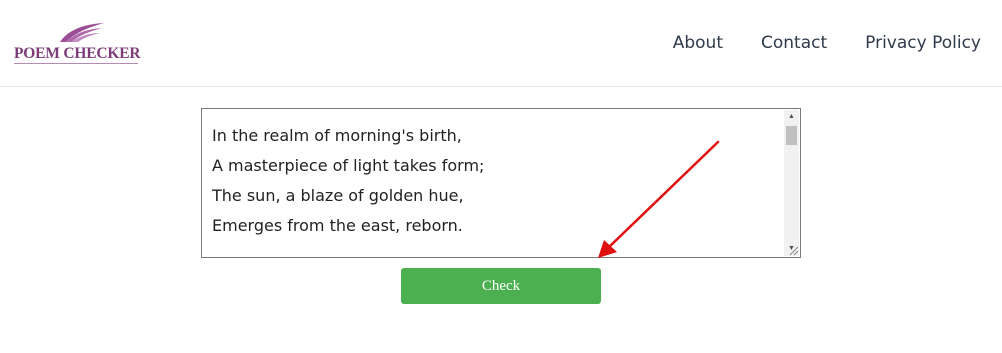 This screenshot has width=1002, height=353. Describe the element at coordinates (77, 53) in the screenshot. I see `logo-text: POEM CHECKER` at that location.